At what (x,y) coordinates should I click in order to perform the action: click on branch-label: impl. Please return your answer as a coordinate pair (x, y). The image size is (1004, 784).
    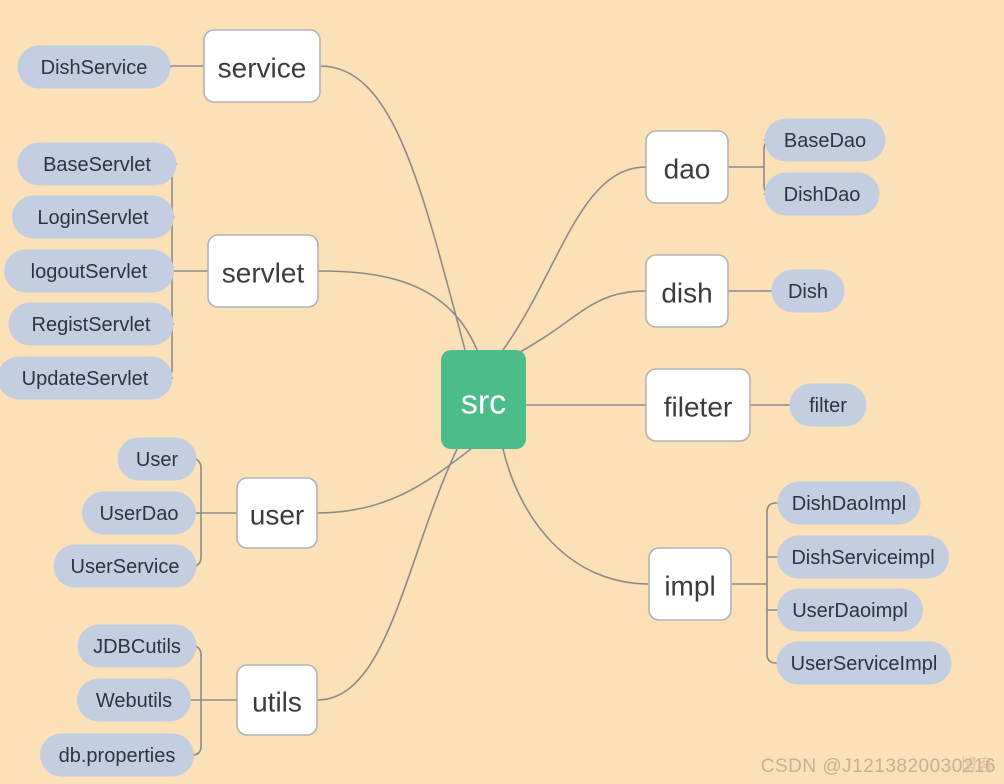
    Looking at the image, I should click on (689, 586).